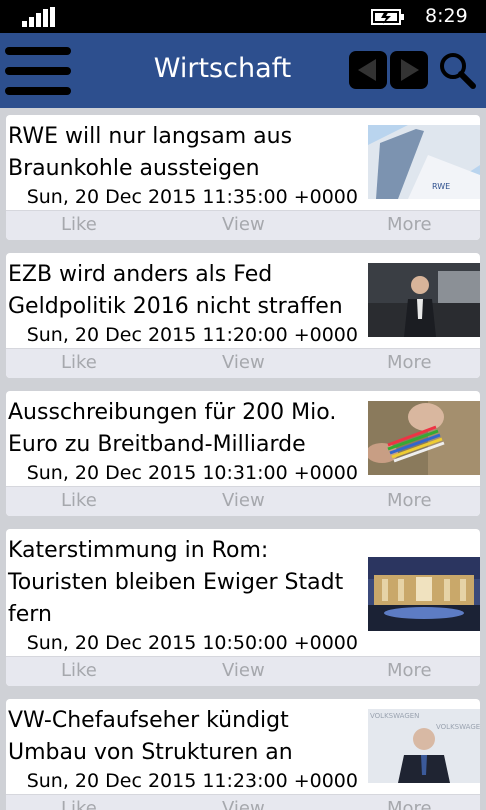 The image size is (486, 810). I want to click on svg-text: VOLKSWAGEN, so click(394, 716).